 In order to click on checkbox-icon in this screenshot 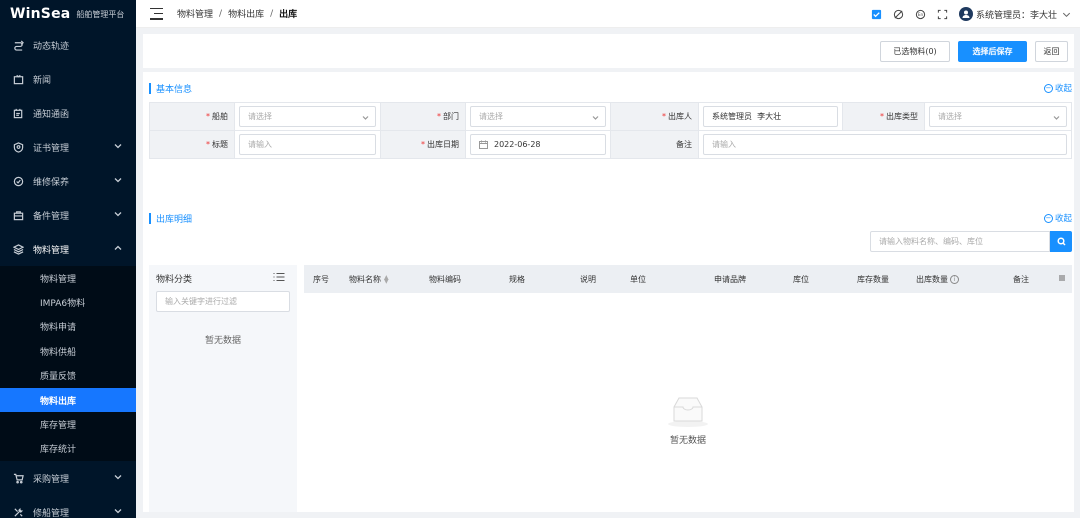, I will do `click(877, 14)`.